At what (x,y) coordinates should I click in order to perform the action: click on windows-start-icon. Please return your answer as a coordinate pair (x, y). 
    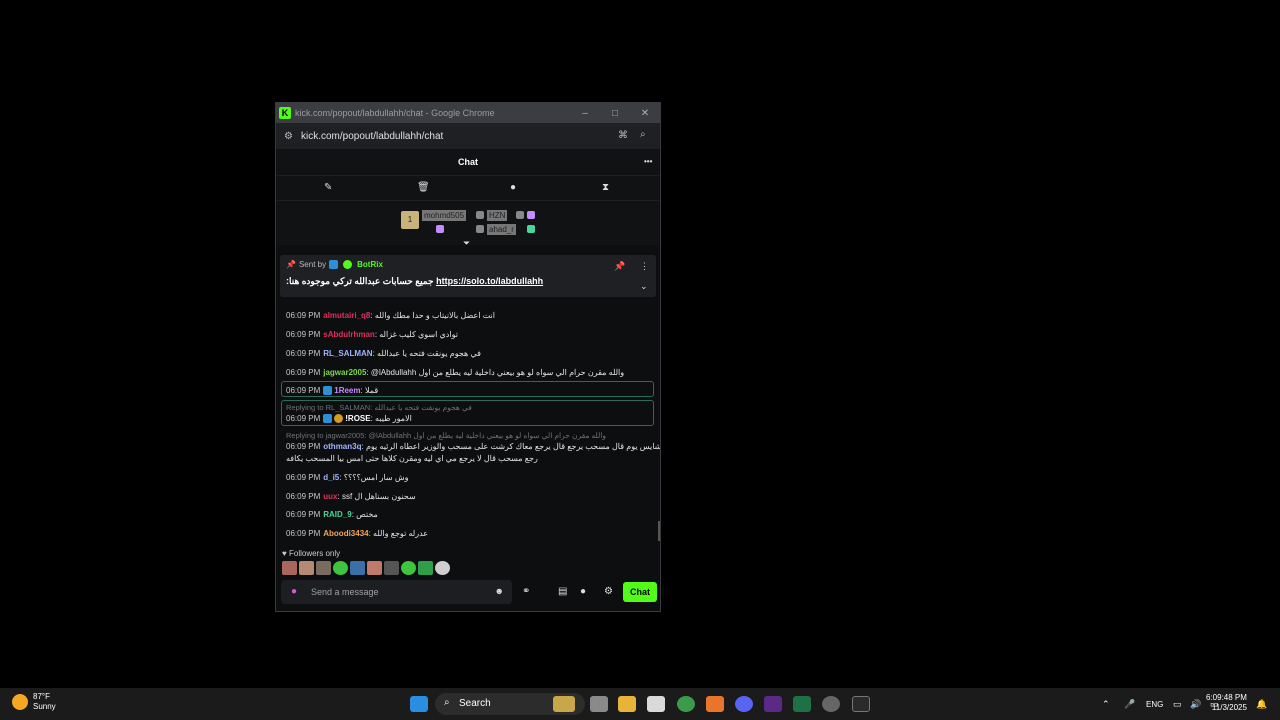
    Looking at the image, I should click on (419, 704).